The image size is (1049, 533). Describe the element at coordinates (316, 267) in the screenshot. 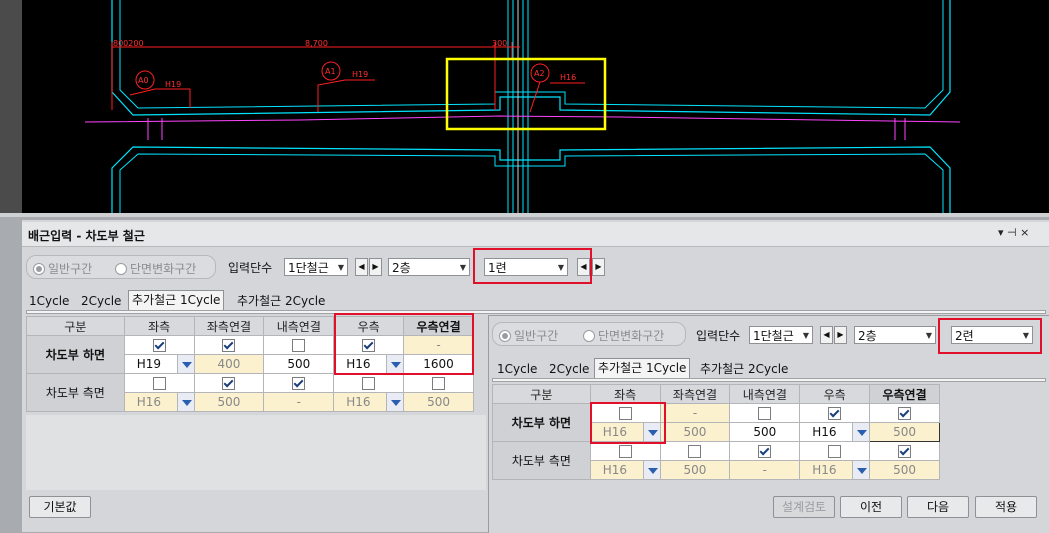

I see `rebar-level-combo: 1단철근 ▼` at that location.